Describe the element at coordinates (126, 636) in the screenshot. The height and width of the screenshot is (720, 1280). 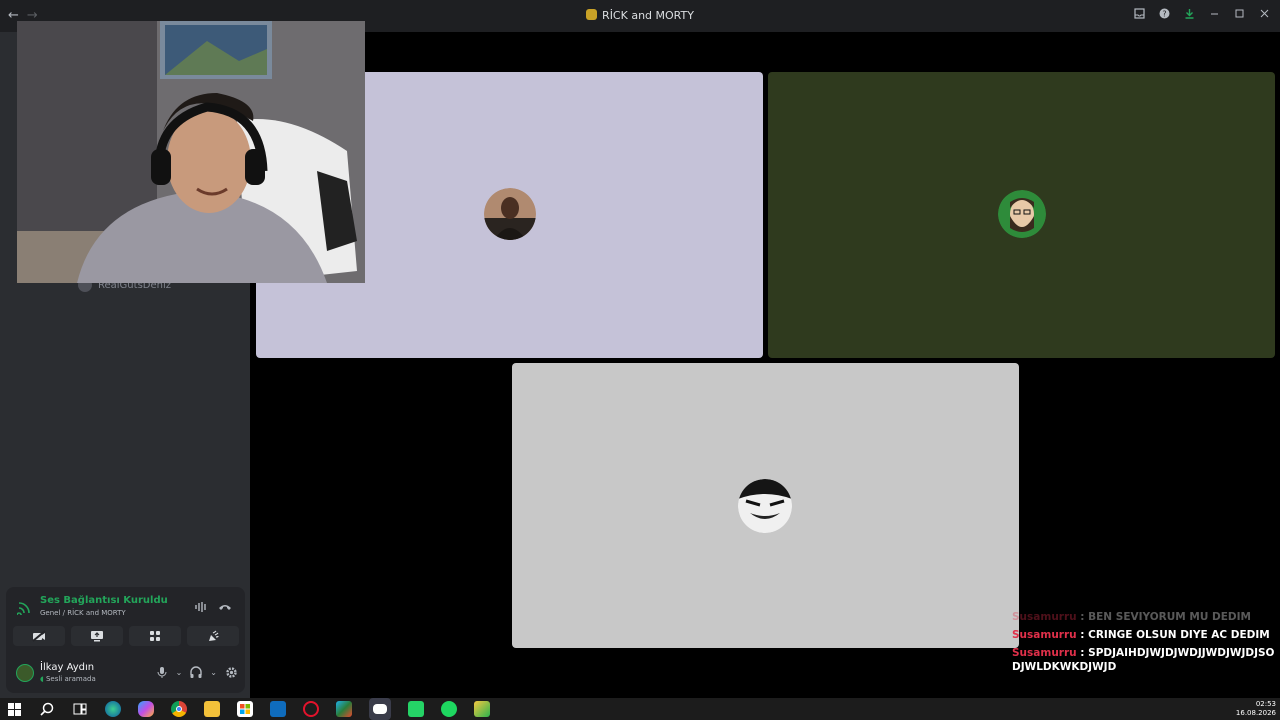
I see `voice-actions` at that location.